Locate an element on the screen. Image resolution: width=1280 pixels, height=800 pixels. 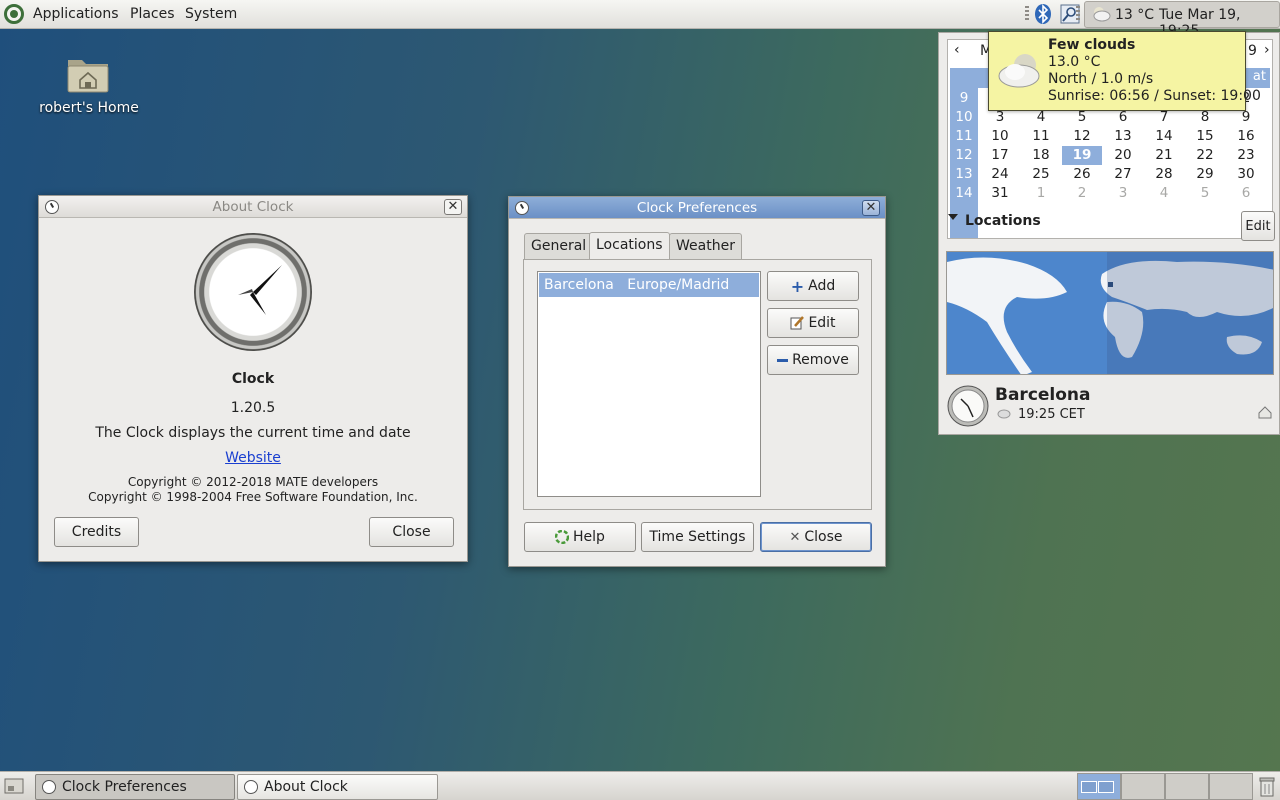
location-city-name: Barcelona is located at coordinates (1043, 395).